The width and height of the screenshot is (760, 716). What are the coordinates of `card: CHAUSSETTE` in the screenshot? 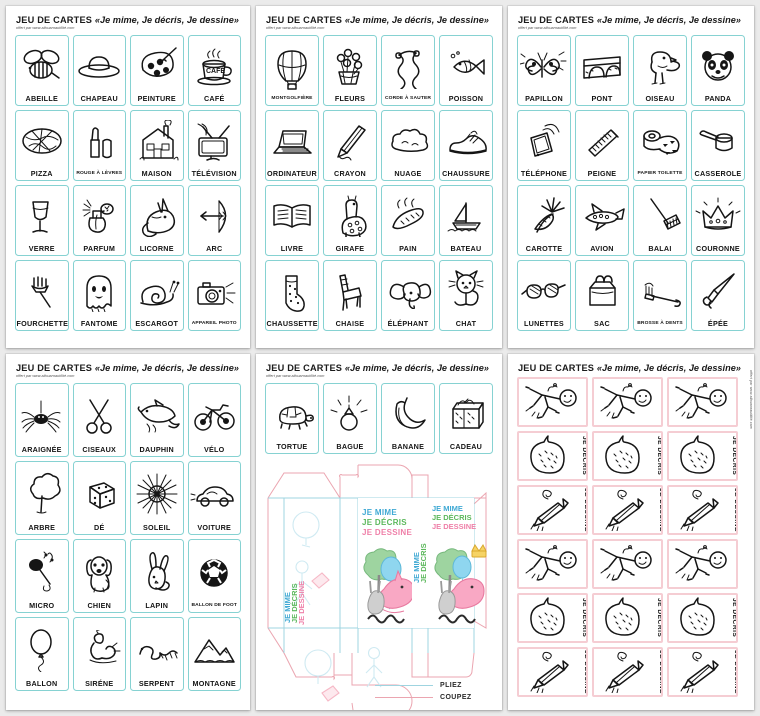 It's located at (292, 295).